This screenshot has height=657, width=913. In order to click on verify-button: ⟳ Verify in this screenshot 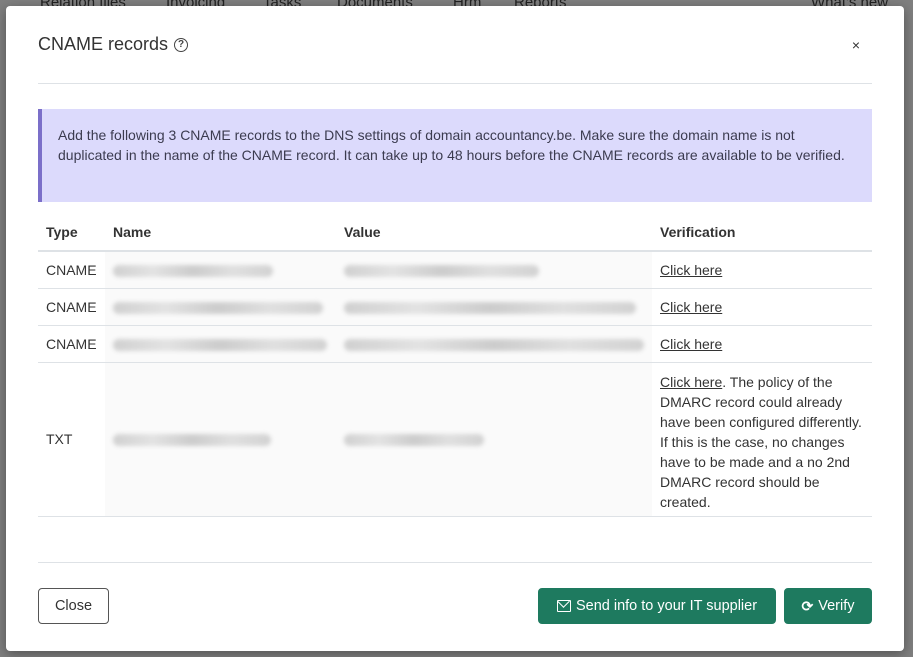, I will do `click(828, 606)`.